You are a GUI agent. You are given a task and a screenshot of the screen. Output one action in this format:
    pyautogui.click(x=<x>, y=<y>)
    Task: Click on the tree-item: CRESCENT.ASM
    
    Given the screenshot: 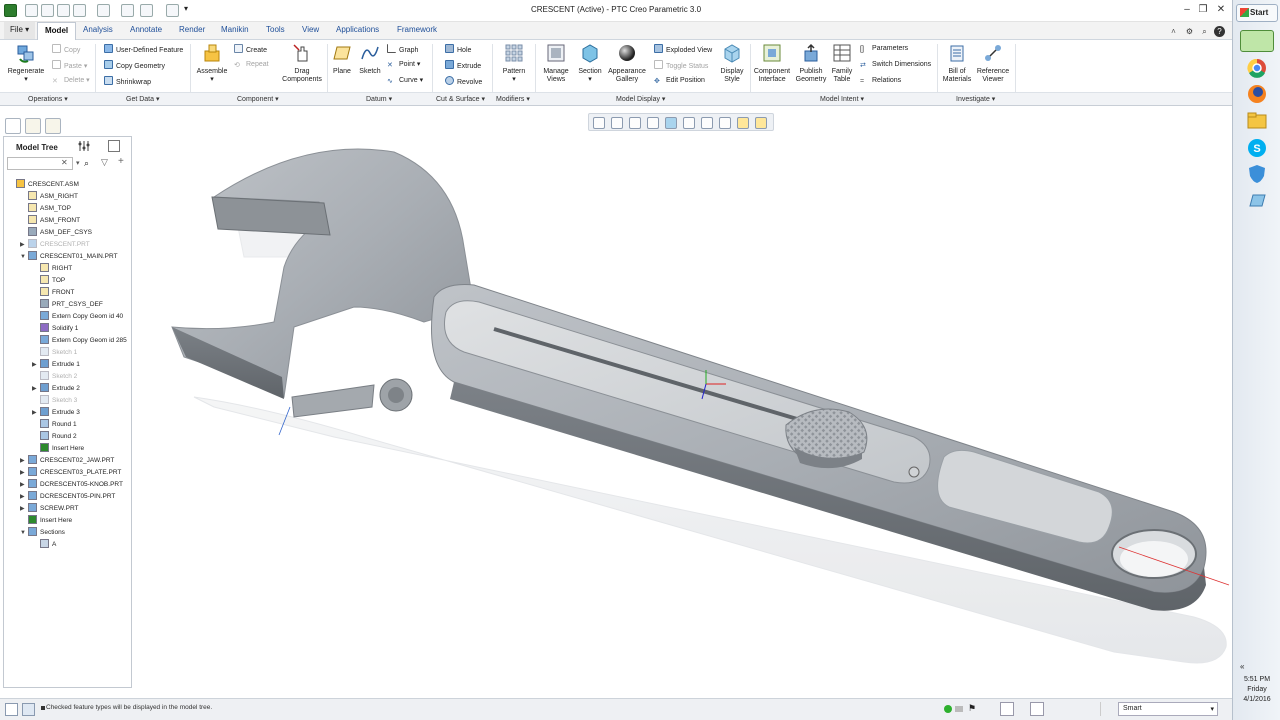 What is the action you would take?
    pyautogui.click(x=43, y=185)
    